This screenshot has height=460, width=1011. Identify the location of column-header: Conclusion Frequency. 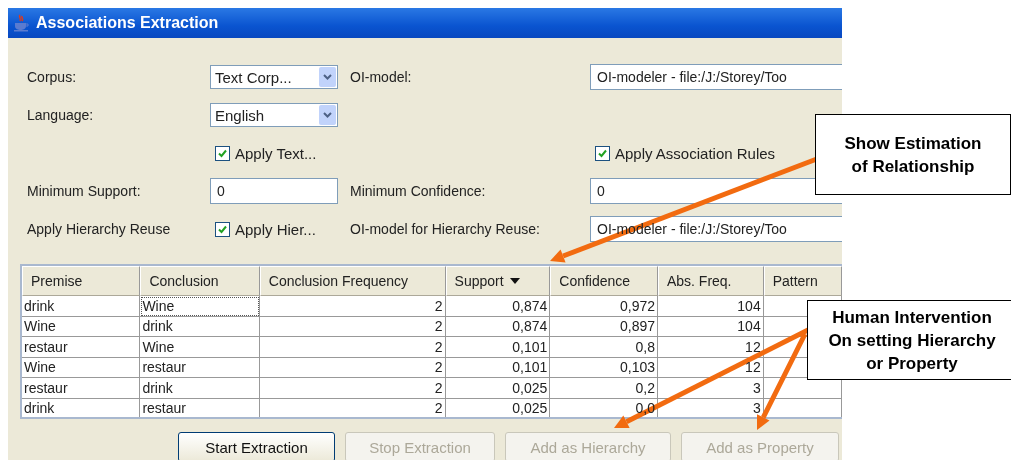
(352, 281).